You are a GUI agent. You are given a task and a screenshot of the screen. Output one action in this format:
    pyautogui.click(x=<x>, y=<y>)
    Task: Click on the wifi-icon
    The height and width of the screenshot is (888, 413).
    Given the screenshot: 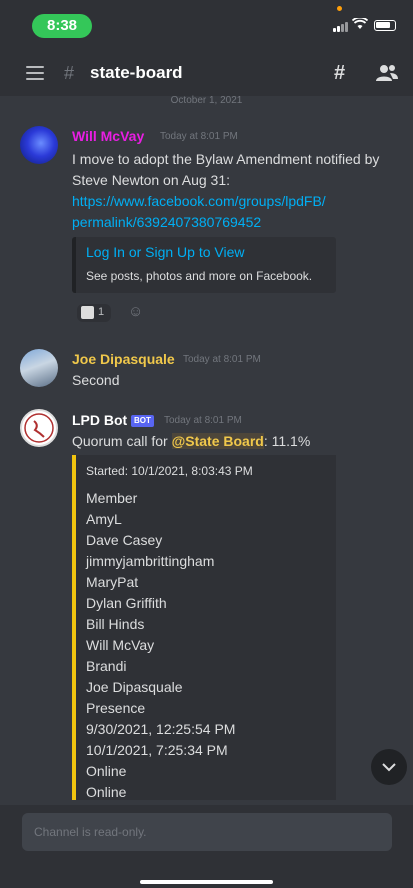 What is the action you would take?
    pyautogui.click(x=360, y=23)
    